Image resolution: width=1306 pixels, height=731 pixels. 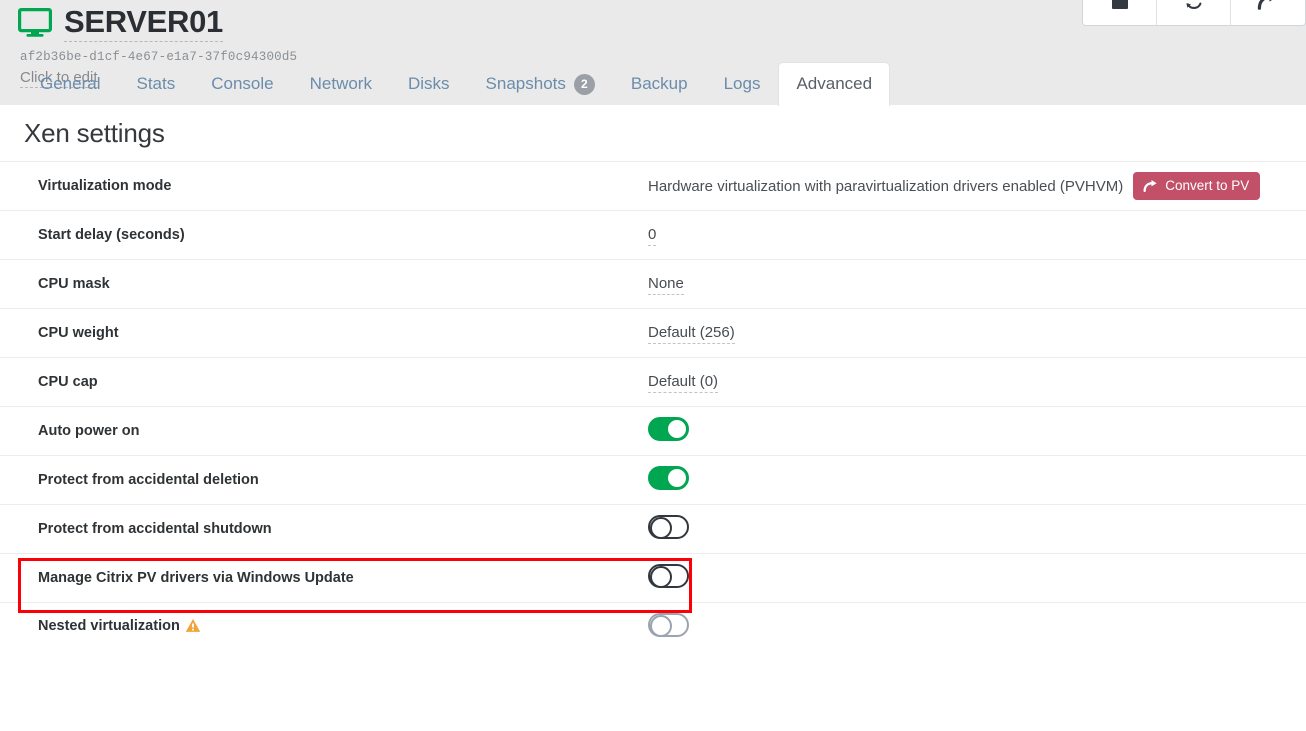 I want to click on stop-button, so click(x=1120, y=12).